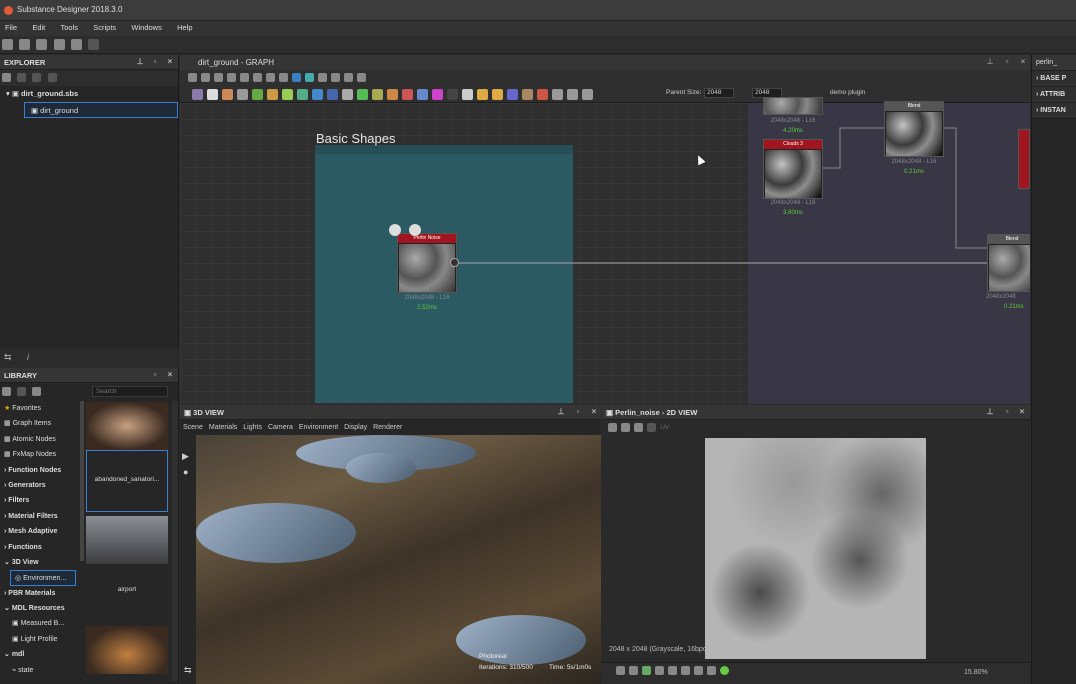 The height and width of the screenshot is (684, 1076). Describe the element at coordinates (6, 77) in the screenshot. I see `save-package-icon` at that location.